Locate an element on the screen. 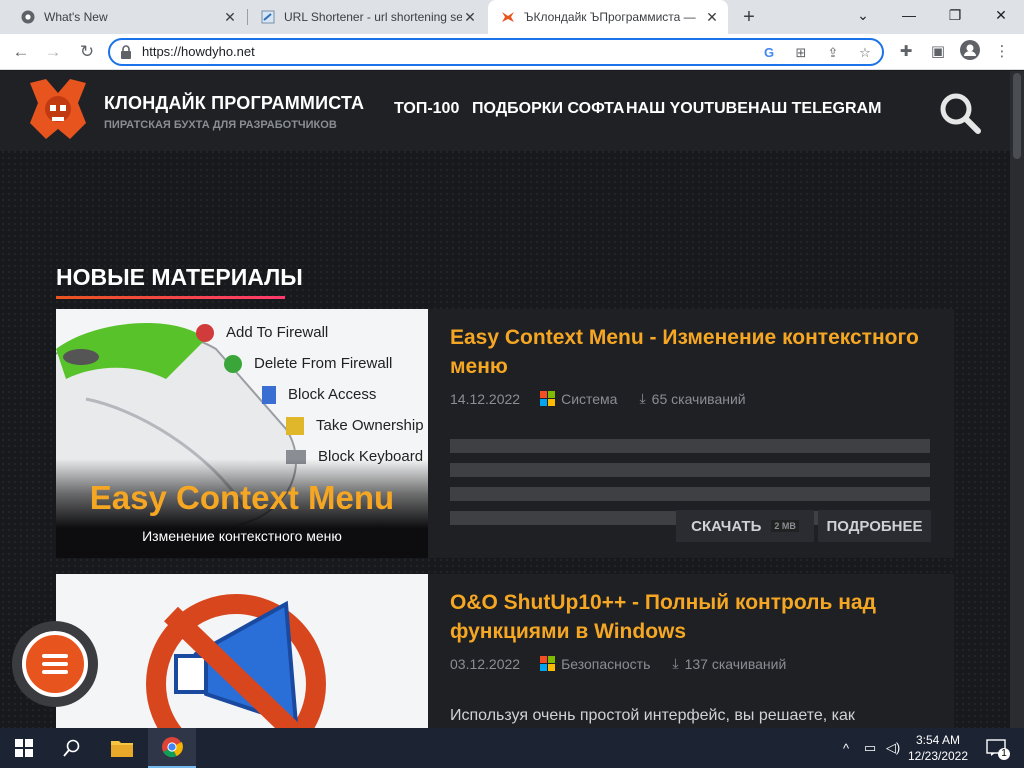 Image resolution: width=1024 pixels, height=768 pixels. windows-start-icon is located at coordinates (24, 748).